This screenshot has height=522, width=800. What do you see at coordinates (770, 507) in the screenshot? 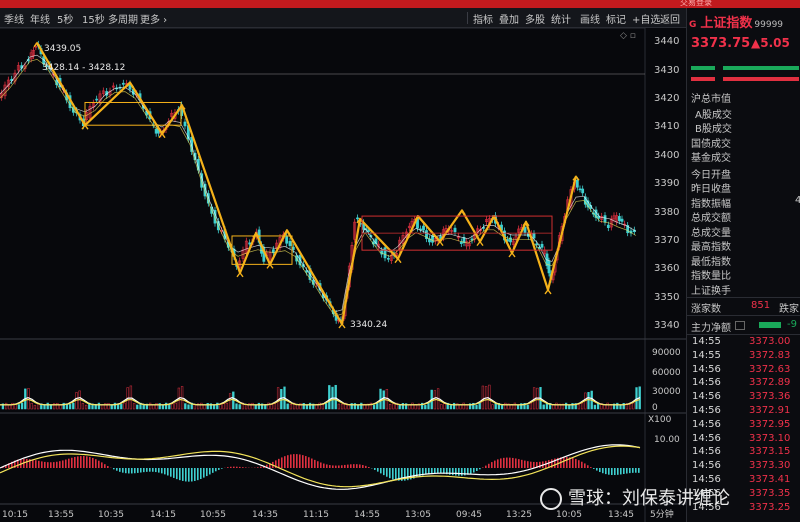
I see `tick-price: 3373.25` at bounding box center [770, 507].